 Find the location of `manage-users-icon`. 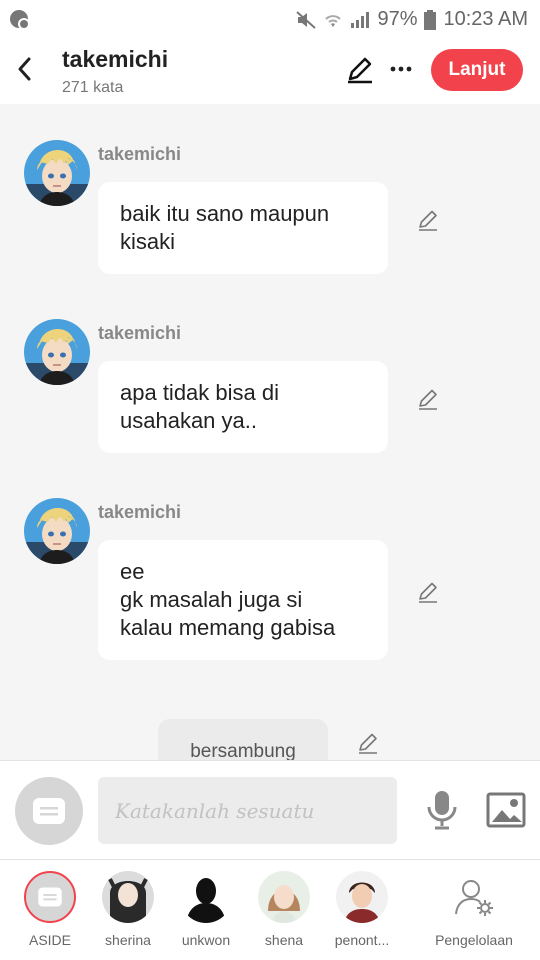

manage-users-icon is located at coordinates (474, 897).